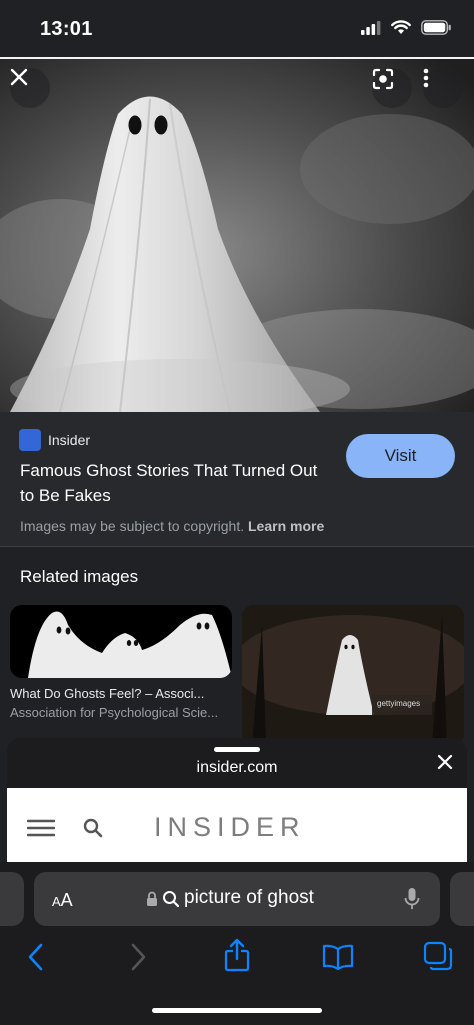 The width and height of the screenshot is (474, 1025). What do you see at coordinates (426, 78) in the screenshot?
I see `more-vert-icon` at bounding box center [426, 78].